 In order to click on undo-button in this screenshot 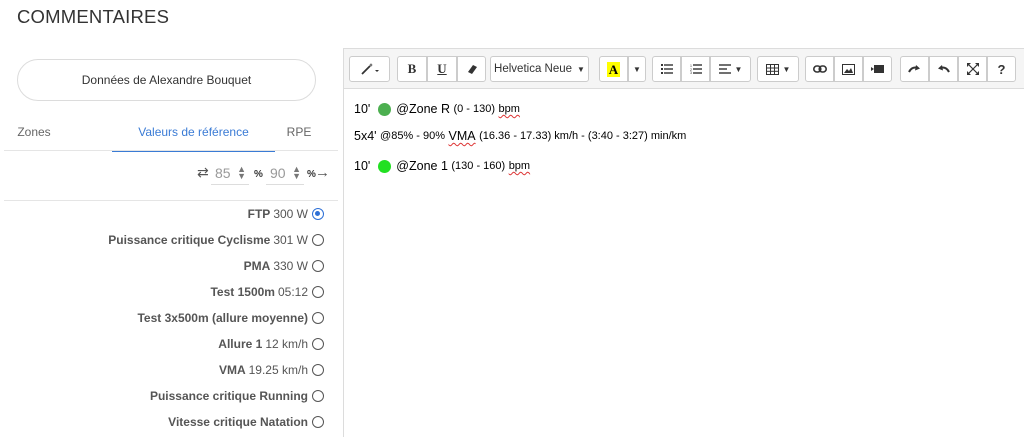, I will do `click(943, 69)`.